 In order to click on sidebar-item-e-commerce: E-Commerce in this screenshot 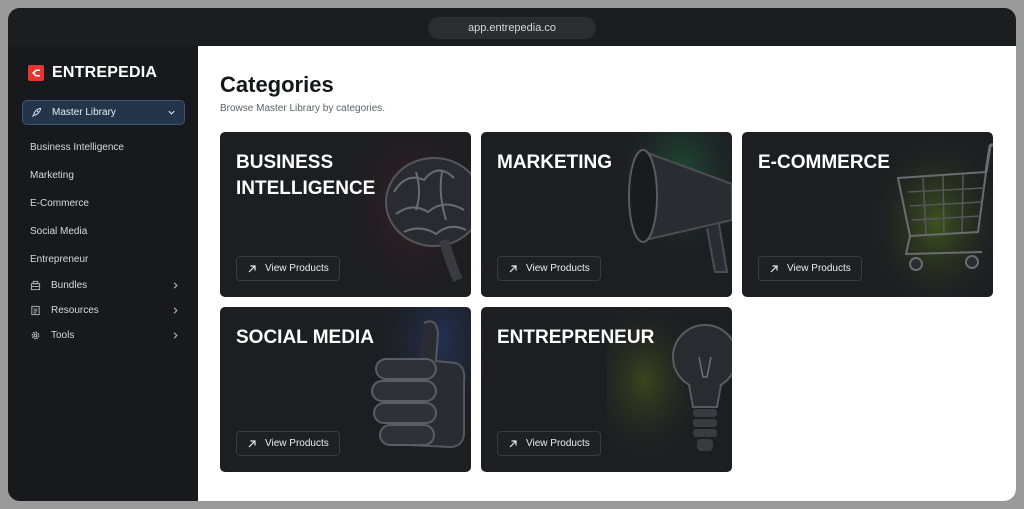, I will do `click(59, 204)`.